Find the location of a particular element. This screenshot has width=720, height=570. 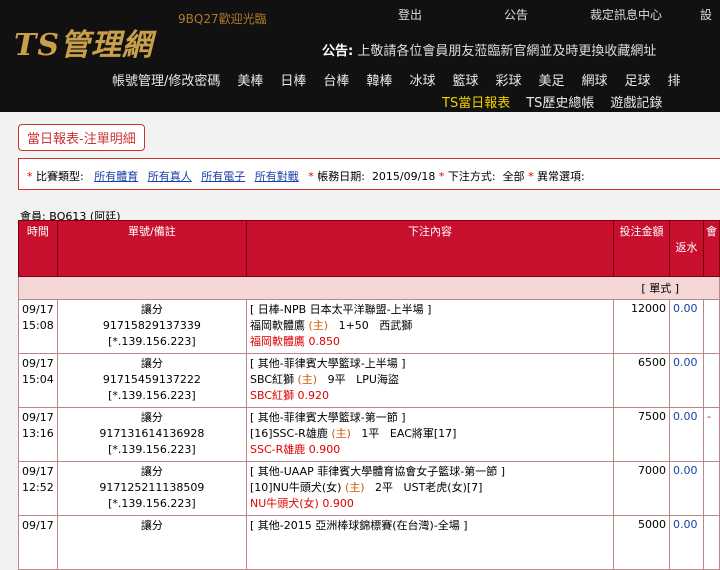

bet-time-cell: 09/17 is located at coordinates (38, 542).